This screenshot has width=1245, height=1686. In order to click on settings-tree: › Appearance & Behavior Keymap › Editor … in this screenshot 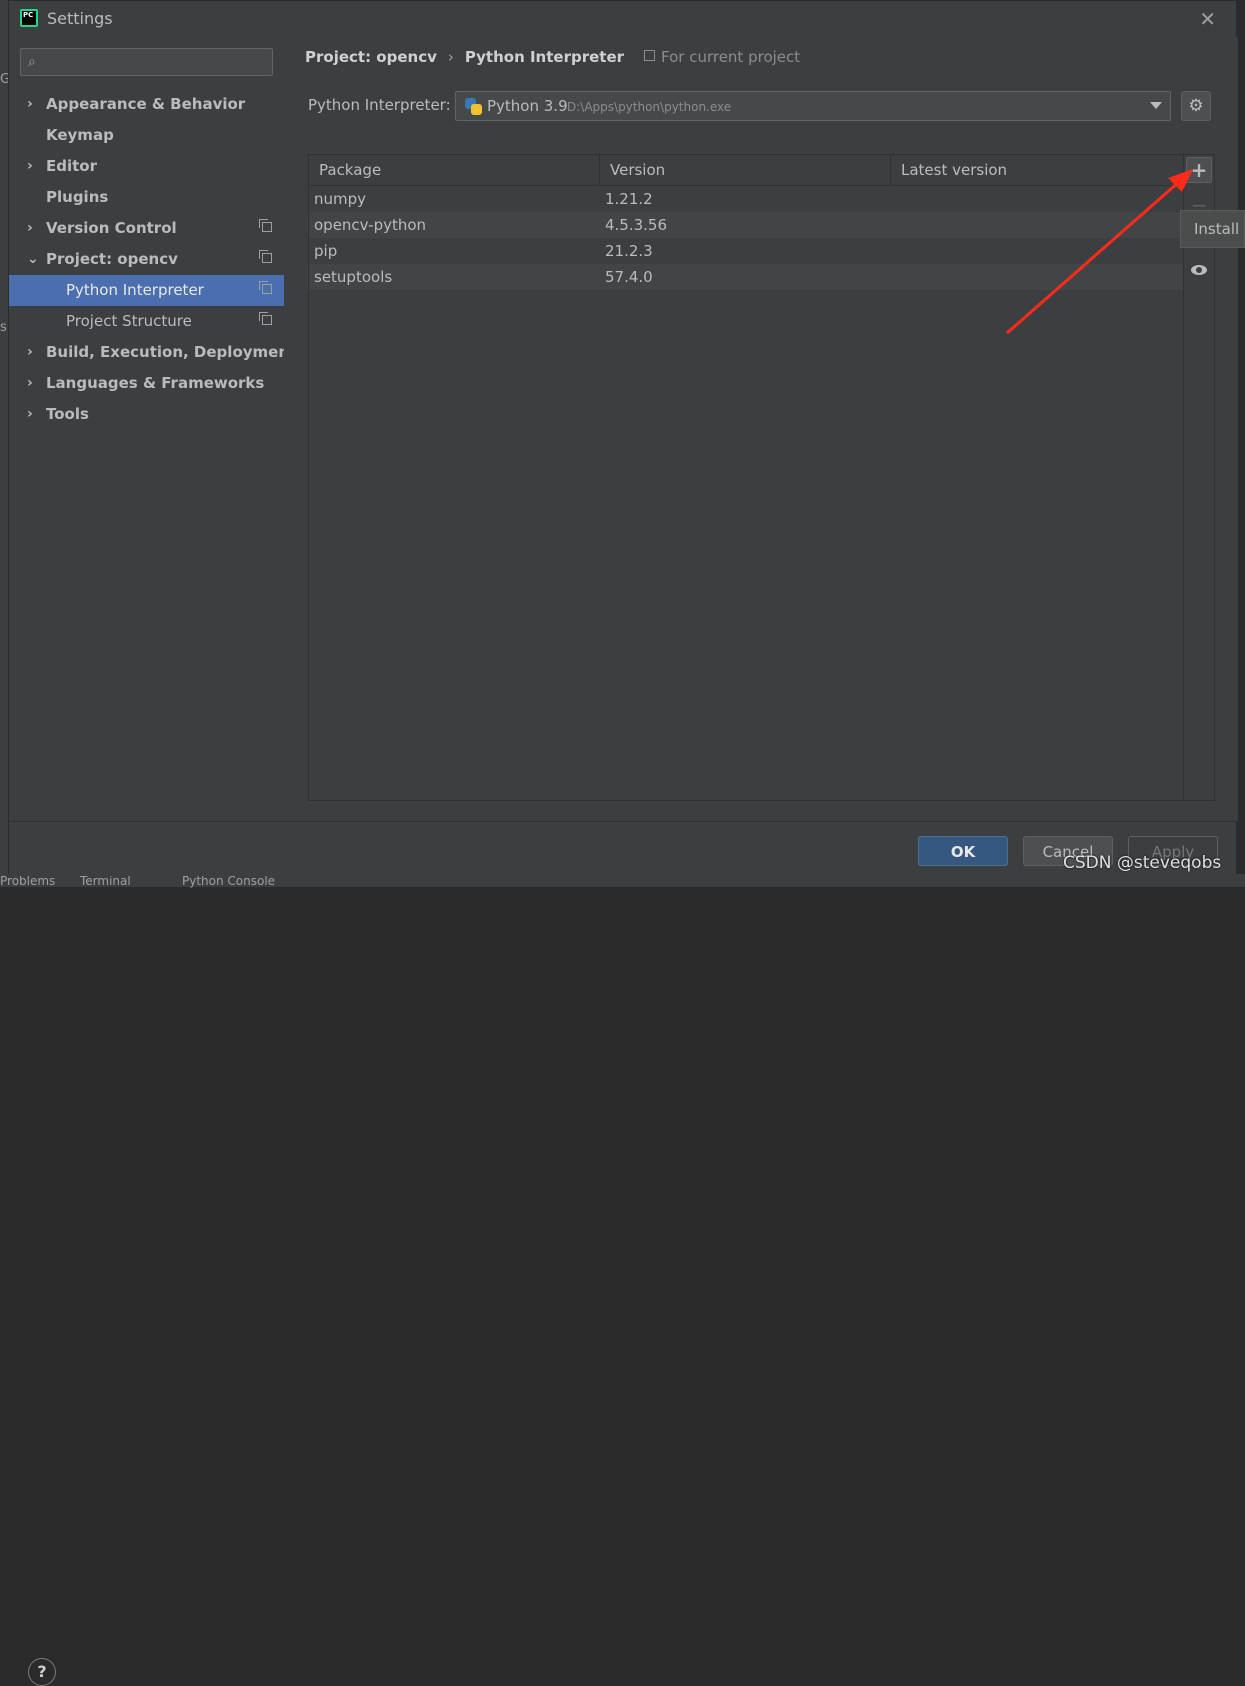, I will do `click(152, 259)`.